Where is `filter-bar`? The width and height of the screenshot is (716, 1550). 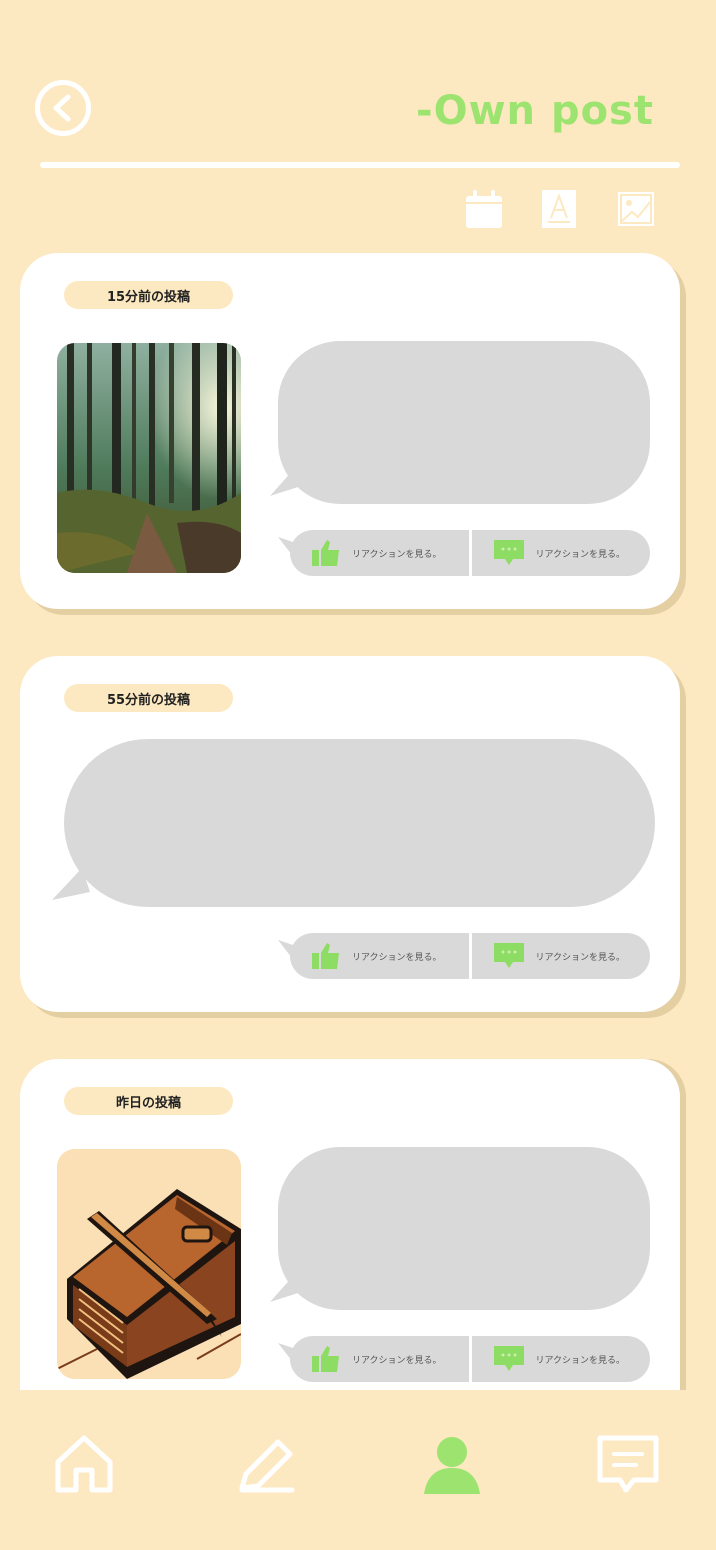 filter-bar is located at coordinates (560, 209).